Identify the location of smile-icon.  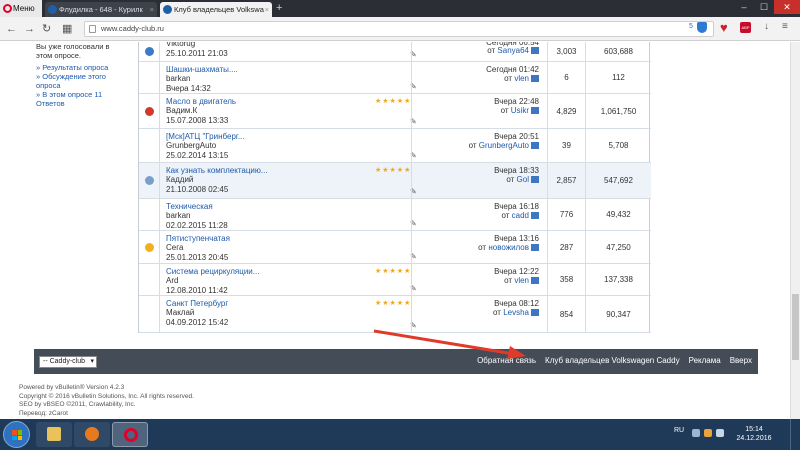
(149, 247).